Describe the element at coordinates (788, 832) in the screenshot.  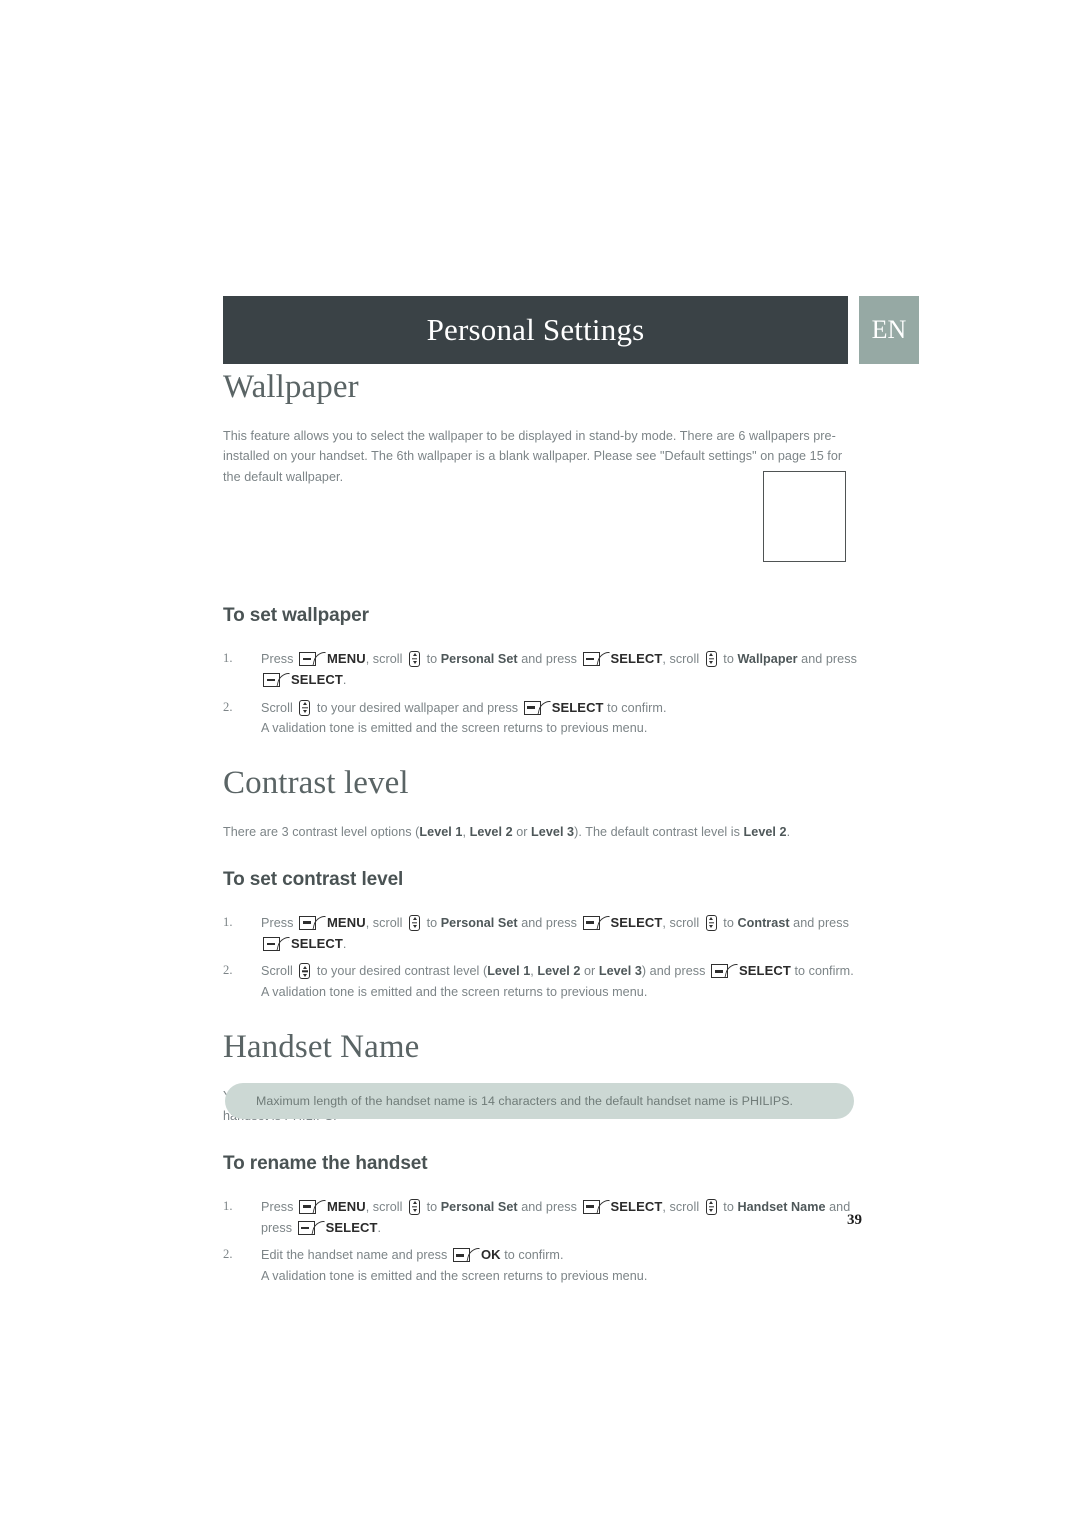
I see `contrast-intro-text: .` at that location.